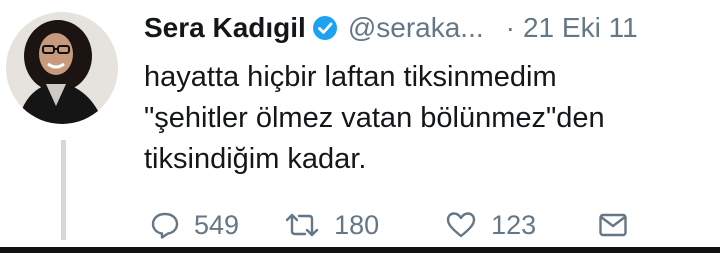 The height and width of the screenshot is (253, 720). I want to click on retweet-count: 180, so click(357, 224).